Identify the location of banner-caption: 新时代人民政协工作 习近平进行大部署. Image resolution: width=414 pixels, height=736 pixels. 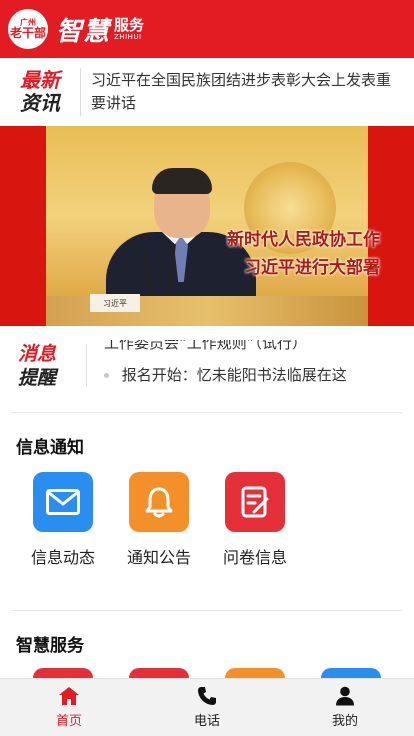
(280, 254).